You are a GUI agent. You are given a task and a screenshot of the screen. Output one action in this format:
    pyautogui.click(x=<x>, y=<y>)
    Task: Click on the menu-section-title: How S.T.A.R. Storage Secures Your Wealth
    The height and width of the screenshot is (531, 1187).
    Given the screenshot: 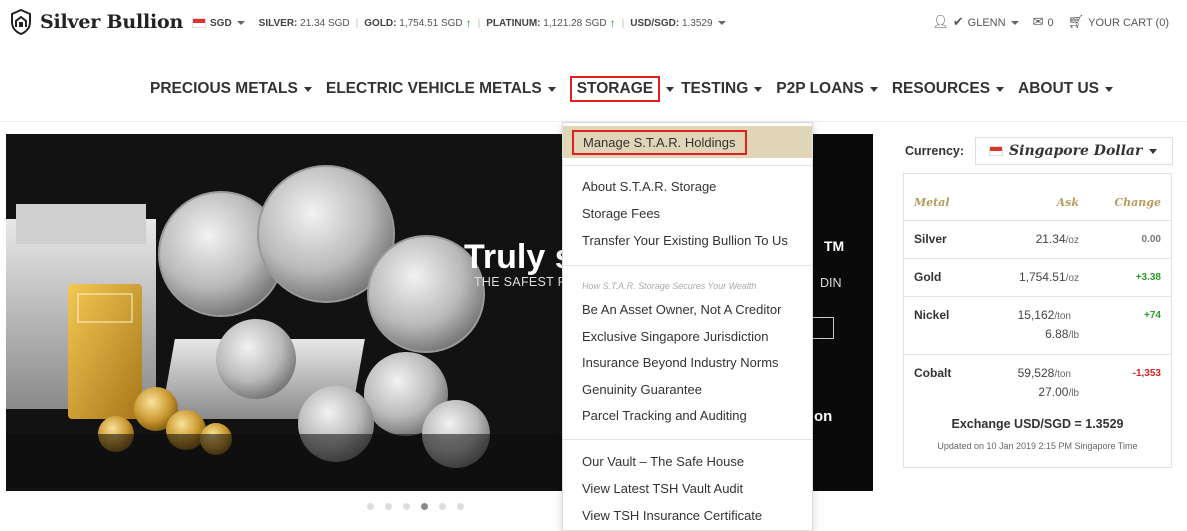 What is the action you would take?
    pyautogui.click(x=669, y=286)
    